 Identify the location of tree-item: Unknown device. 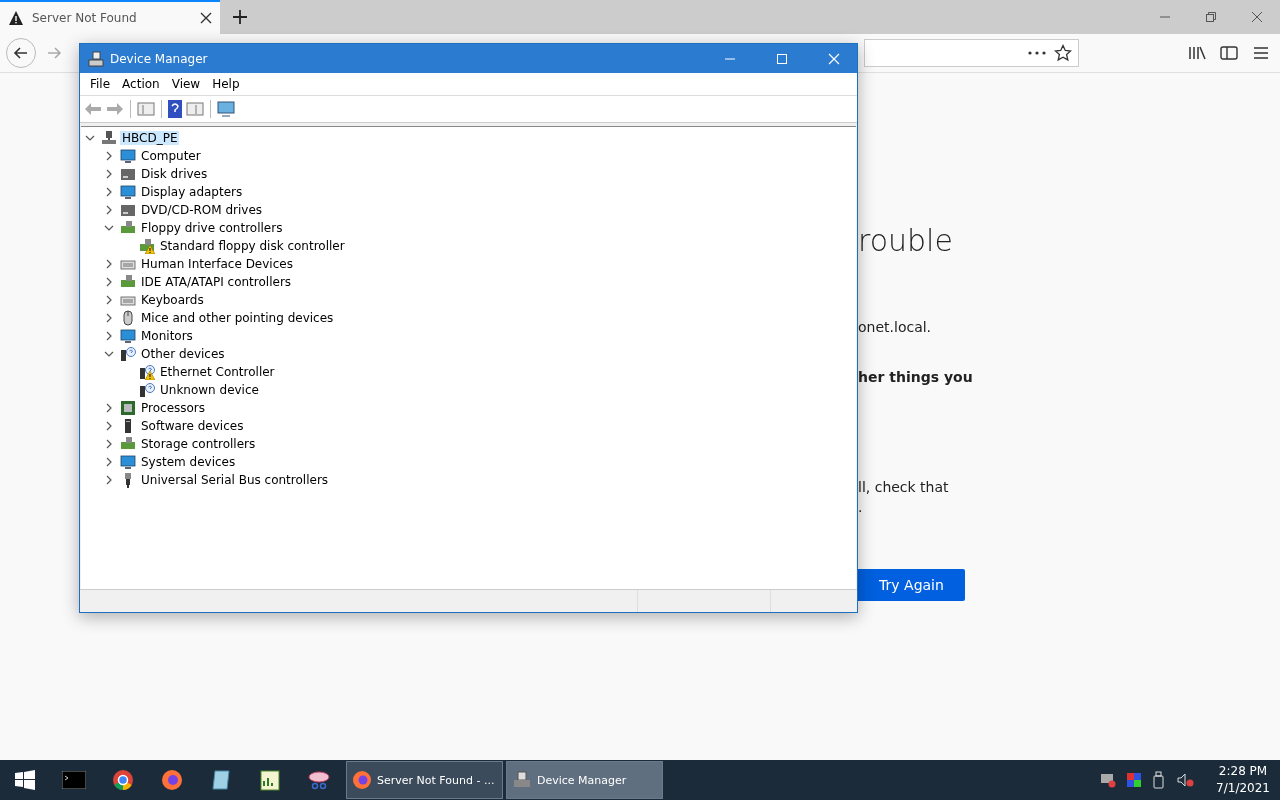
(209, 390).